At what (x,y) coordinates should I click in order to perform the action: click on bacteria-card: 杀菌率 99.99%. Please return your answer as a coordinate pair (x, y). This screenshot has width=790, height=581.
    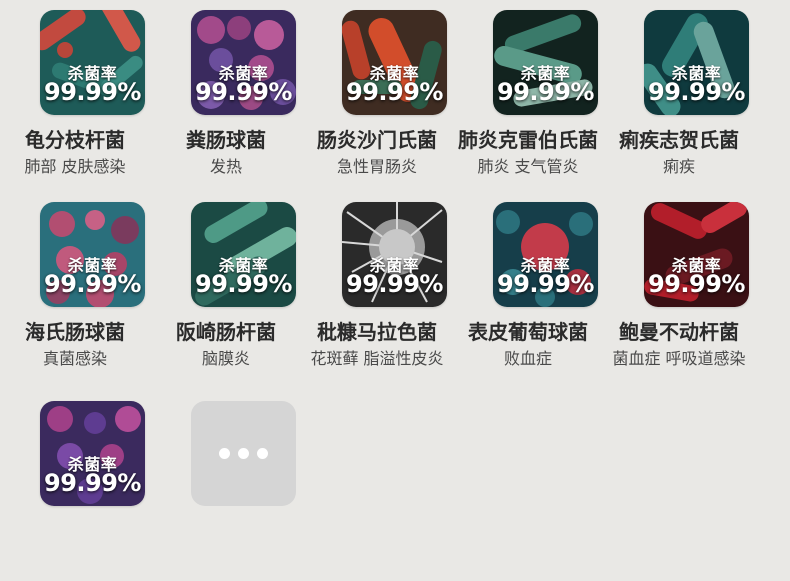
    Looking at the image, I should click on (75, 491).